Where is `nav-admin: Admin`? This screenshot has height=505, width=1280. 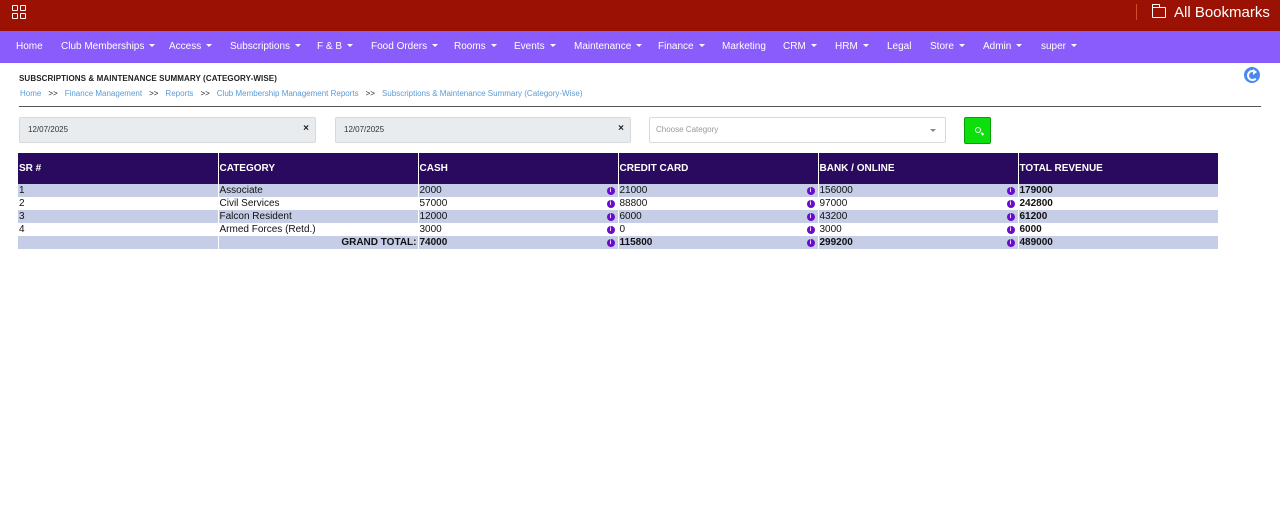 nav-admin: Admin is located at coordinates (1003, 47).